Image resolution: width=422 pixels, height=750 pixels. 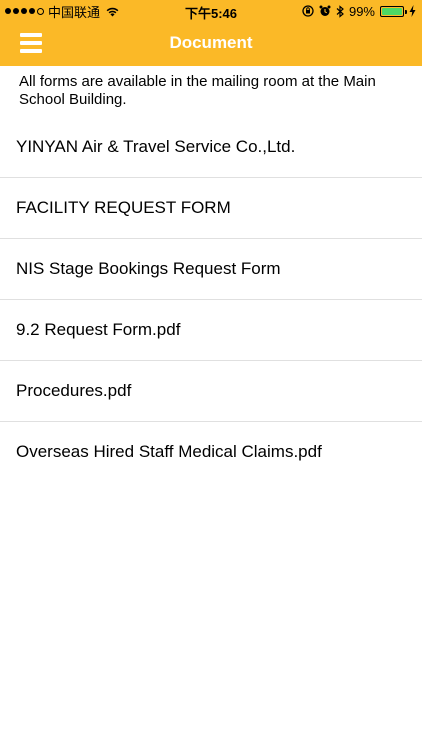 I want to click on document-item-9-2-request: 9.2 Request Form.pdf, so click(x=211, y=330).